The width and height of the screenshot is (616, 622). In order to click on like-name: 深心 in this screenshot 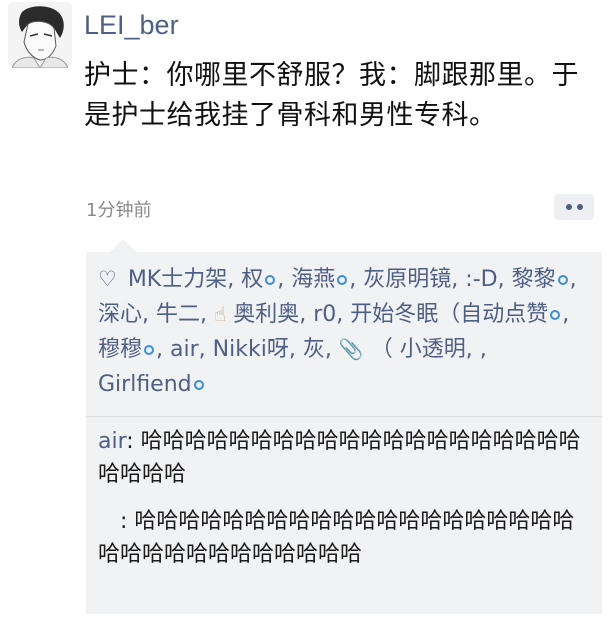, I will do `click(120, 314)`.